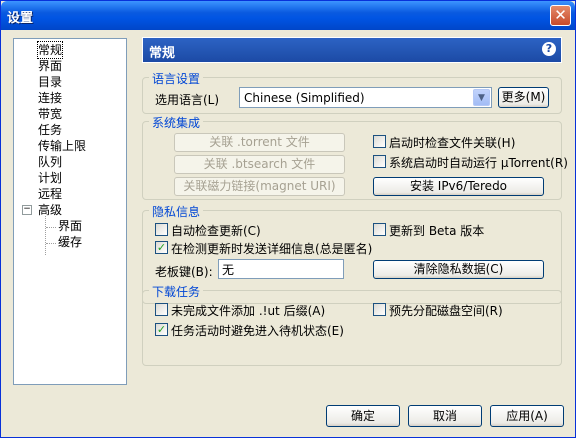 Image resolution: width=576 pixels, height=438 pixels. Describe the element at coordinates (50, 162) in the screenshot. I see `tree-item-queue: 队列` at that location.